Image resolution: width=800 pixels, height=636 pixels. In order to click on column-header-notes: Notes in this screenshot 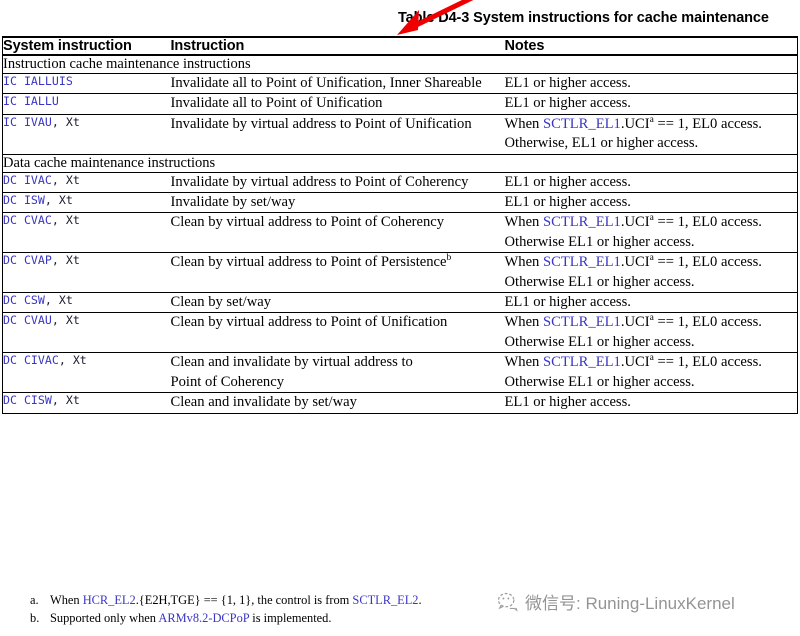, I will do `click(651, 46)`.